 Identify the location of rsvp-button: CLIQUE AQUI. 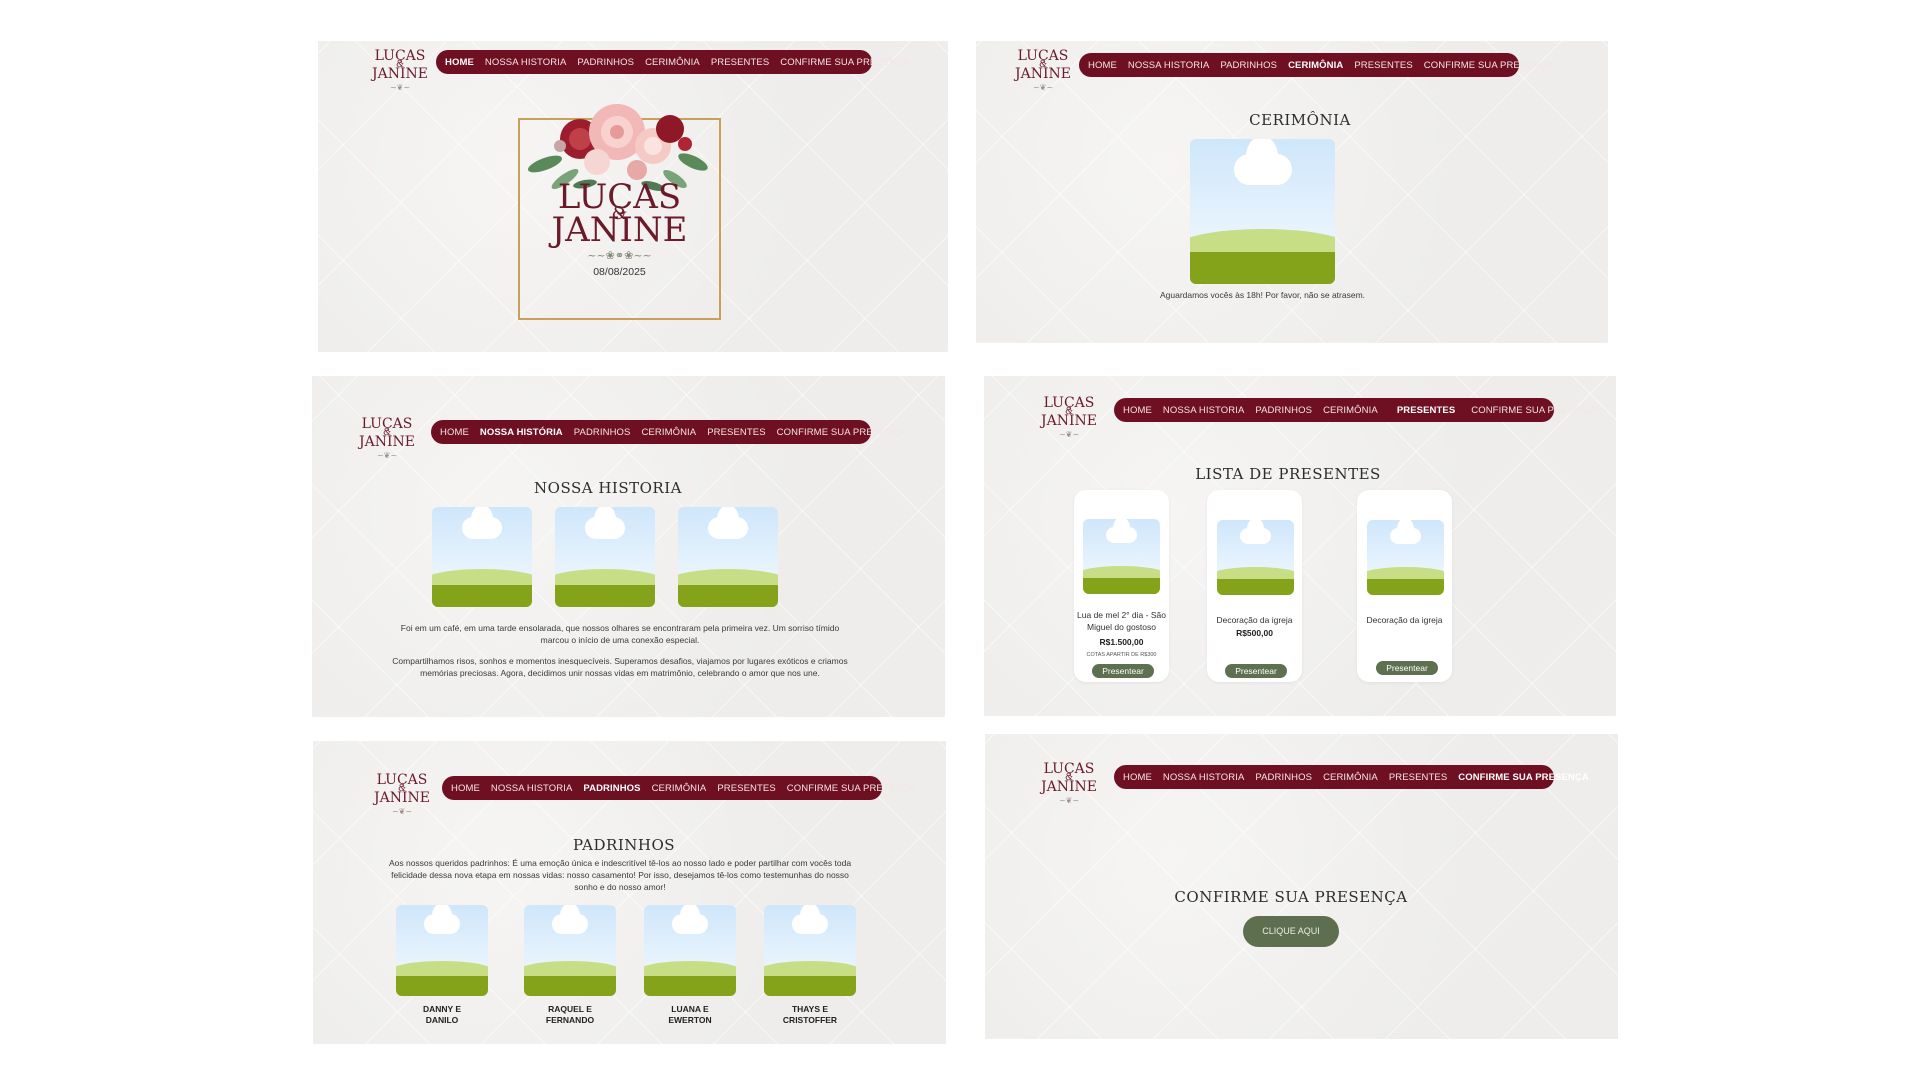
(1291, 931).